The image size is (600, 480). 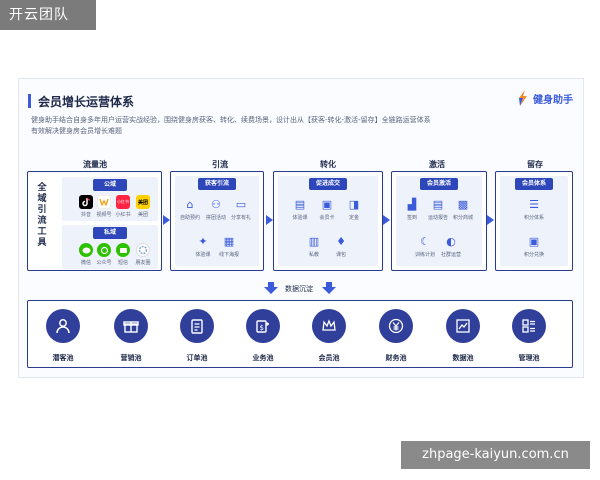 What do you see at coordinates (220, 164) in the screenshot?
I see `stage-title-lead: 引流` at bounding box center [220, 164].